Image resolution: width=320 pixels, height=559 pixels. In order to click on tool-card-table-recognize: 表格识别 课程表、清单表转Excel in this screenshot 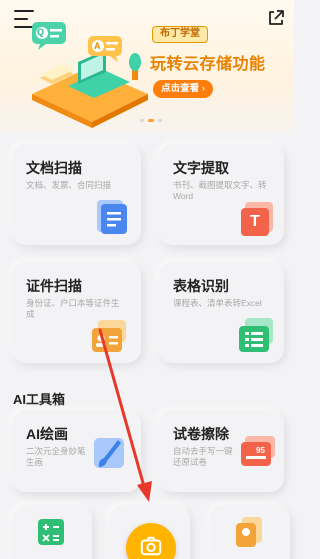, I will do `click(221, 312)`.